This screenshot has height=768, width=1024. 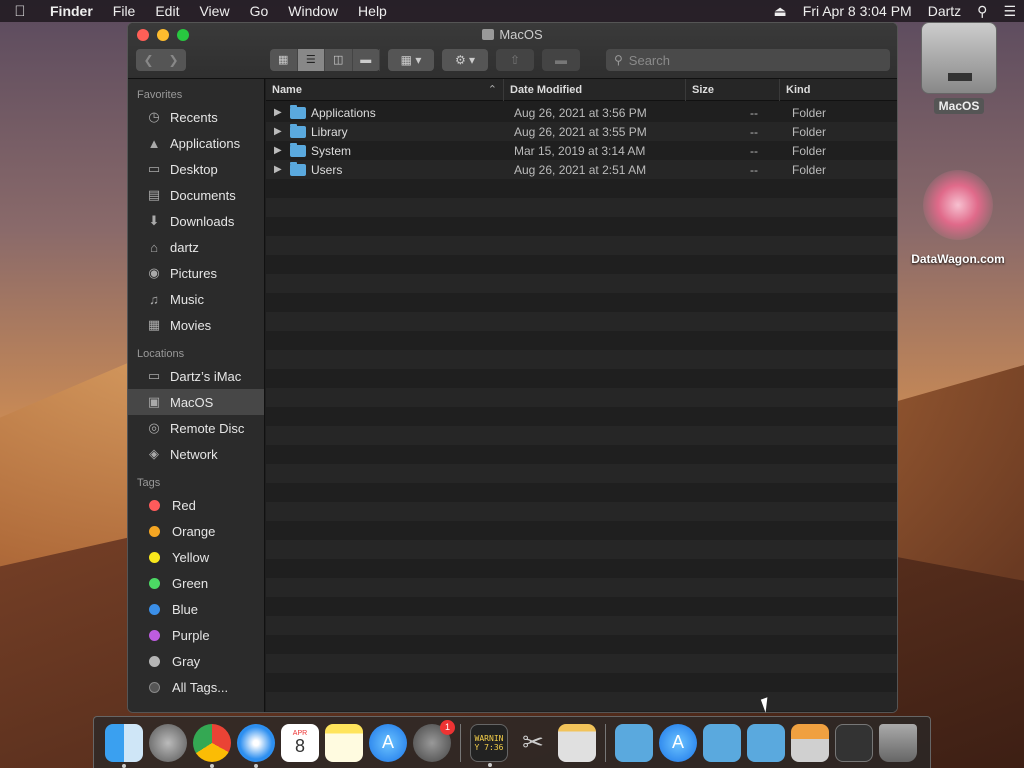 I want to click on sidebar-item-dartz: ⌂ dartz, so click(x=196, y=247).